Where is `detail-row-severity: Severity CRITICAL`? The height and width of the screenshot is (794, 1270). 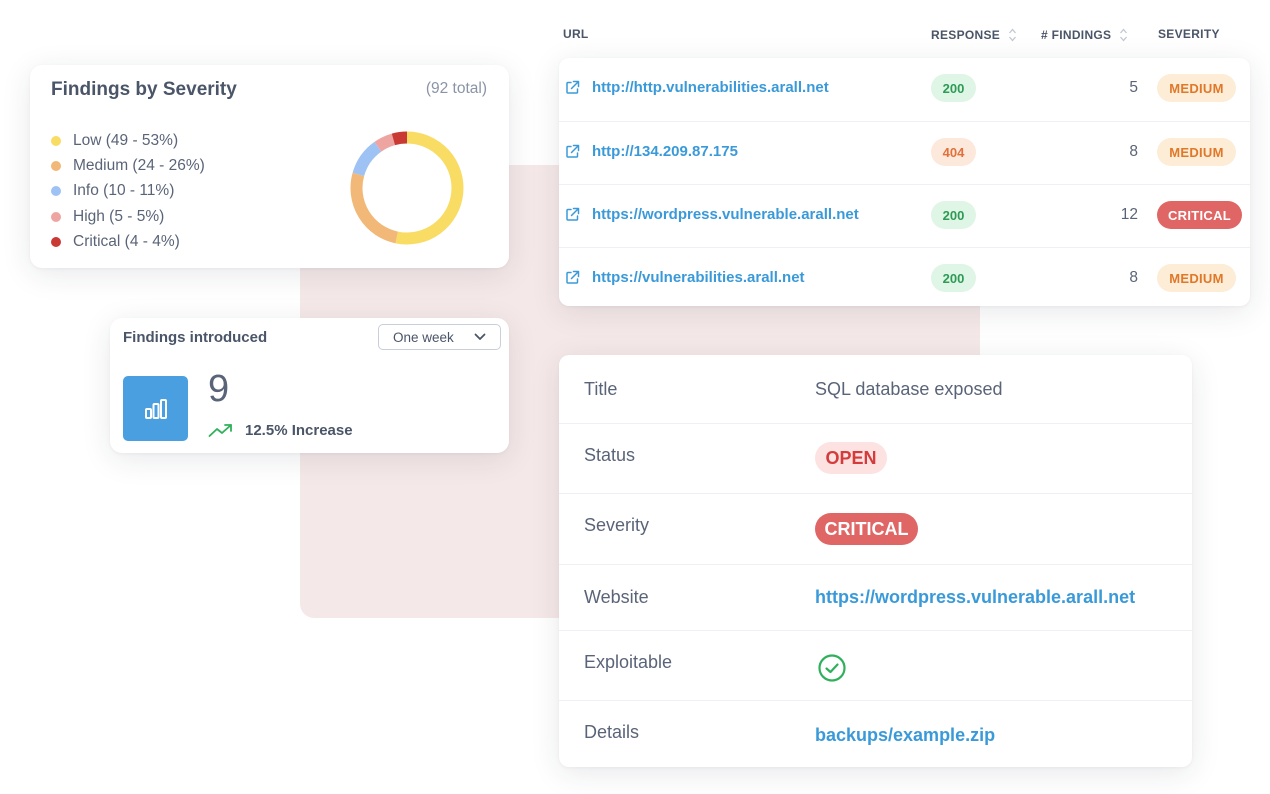 detail-row-severity: Severity CRITICAL is located at coordinates (875, 529).